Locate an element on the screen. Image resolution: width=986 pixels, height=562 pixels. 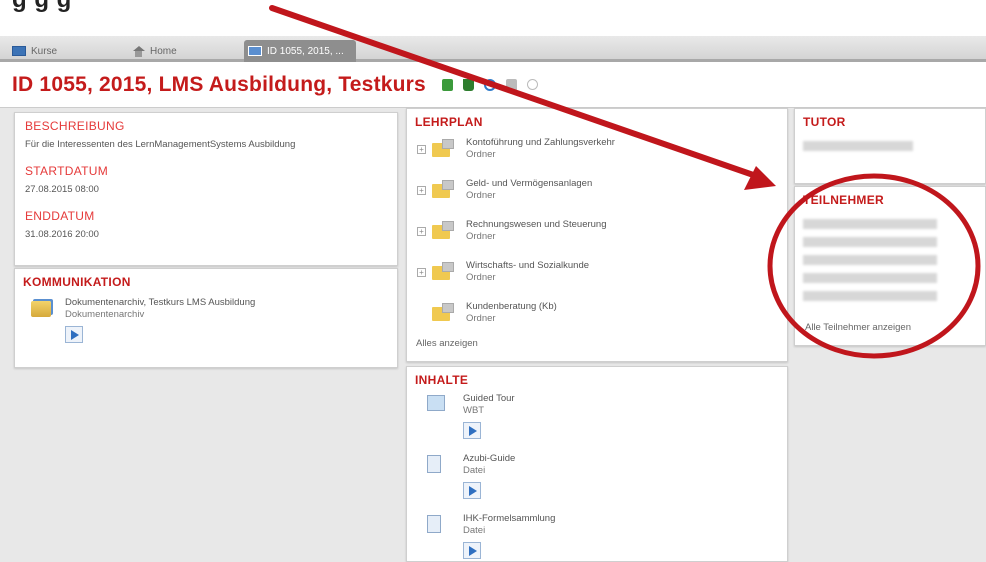
inhalte-heading: INHALTE is located at coordinates (442, 380).